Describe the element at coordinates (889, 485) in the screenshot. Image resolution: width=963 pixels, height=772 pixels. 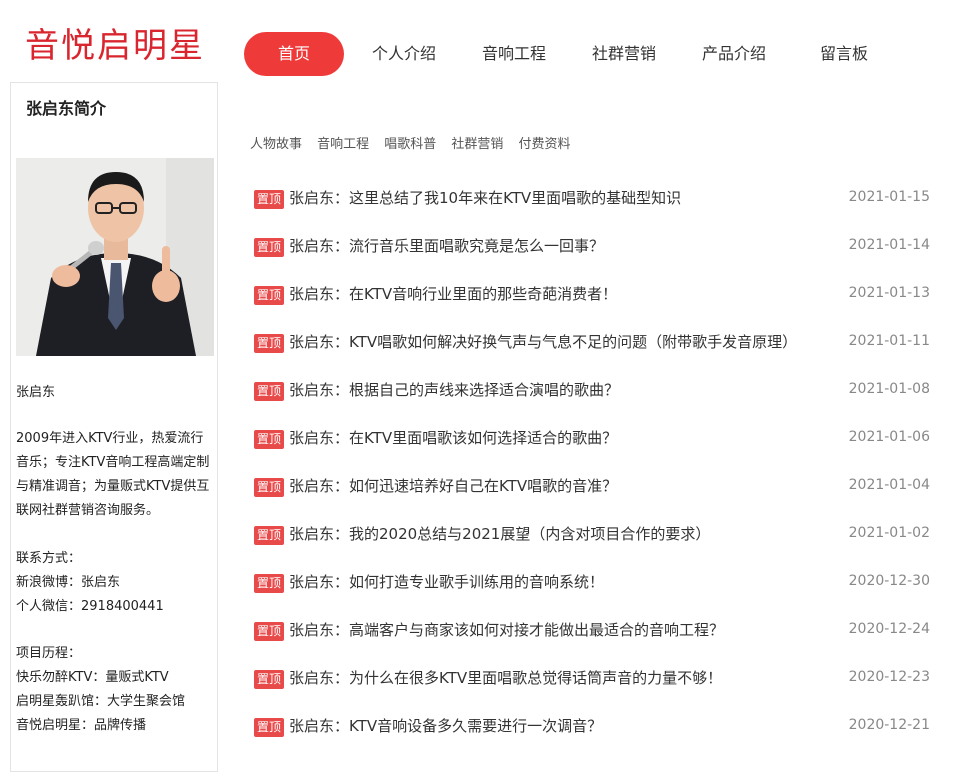
I see `article-date: 2021-01-04` at that location.